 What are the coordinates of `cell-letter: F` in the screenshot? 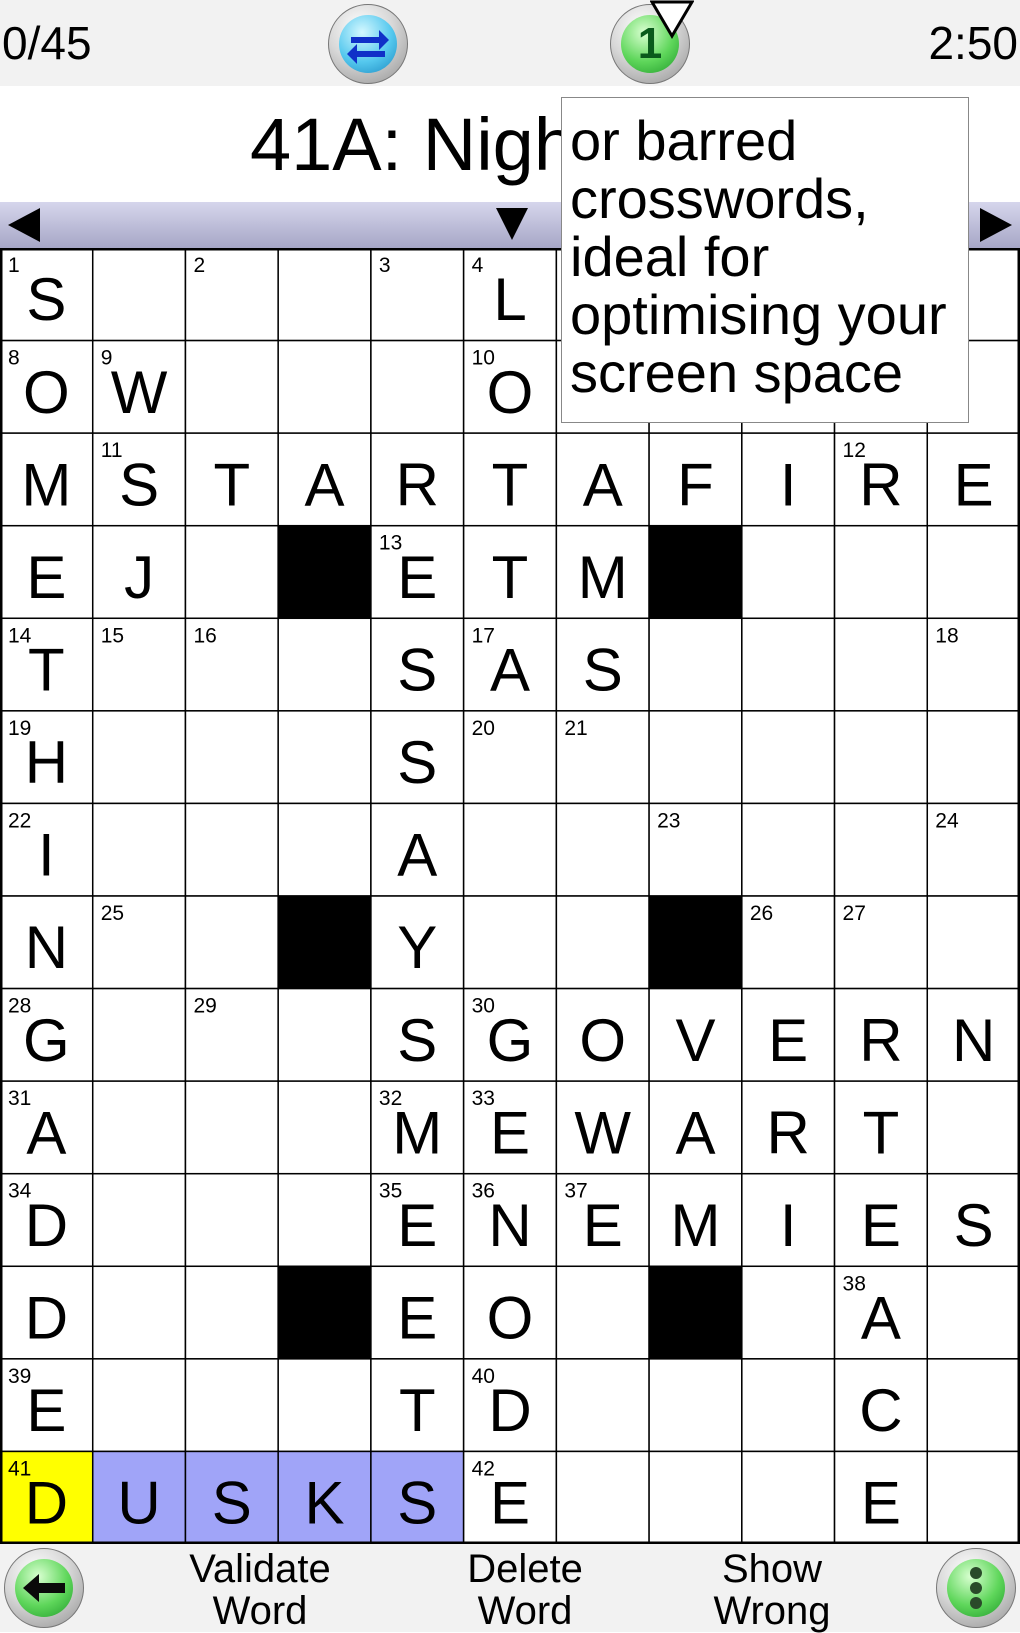 It's located at (695, 484).